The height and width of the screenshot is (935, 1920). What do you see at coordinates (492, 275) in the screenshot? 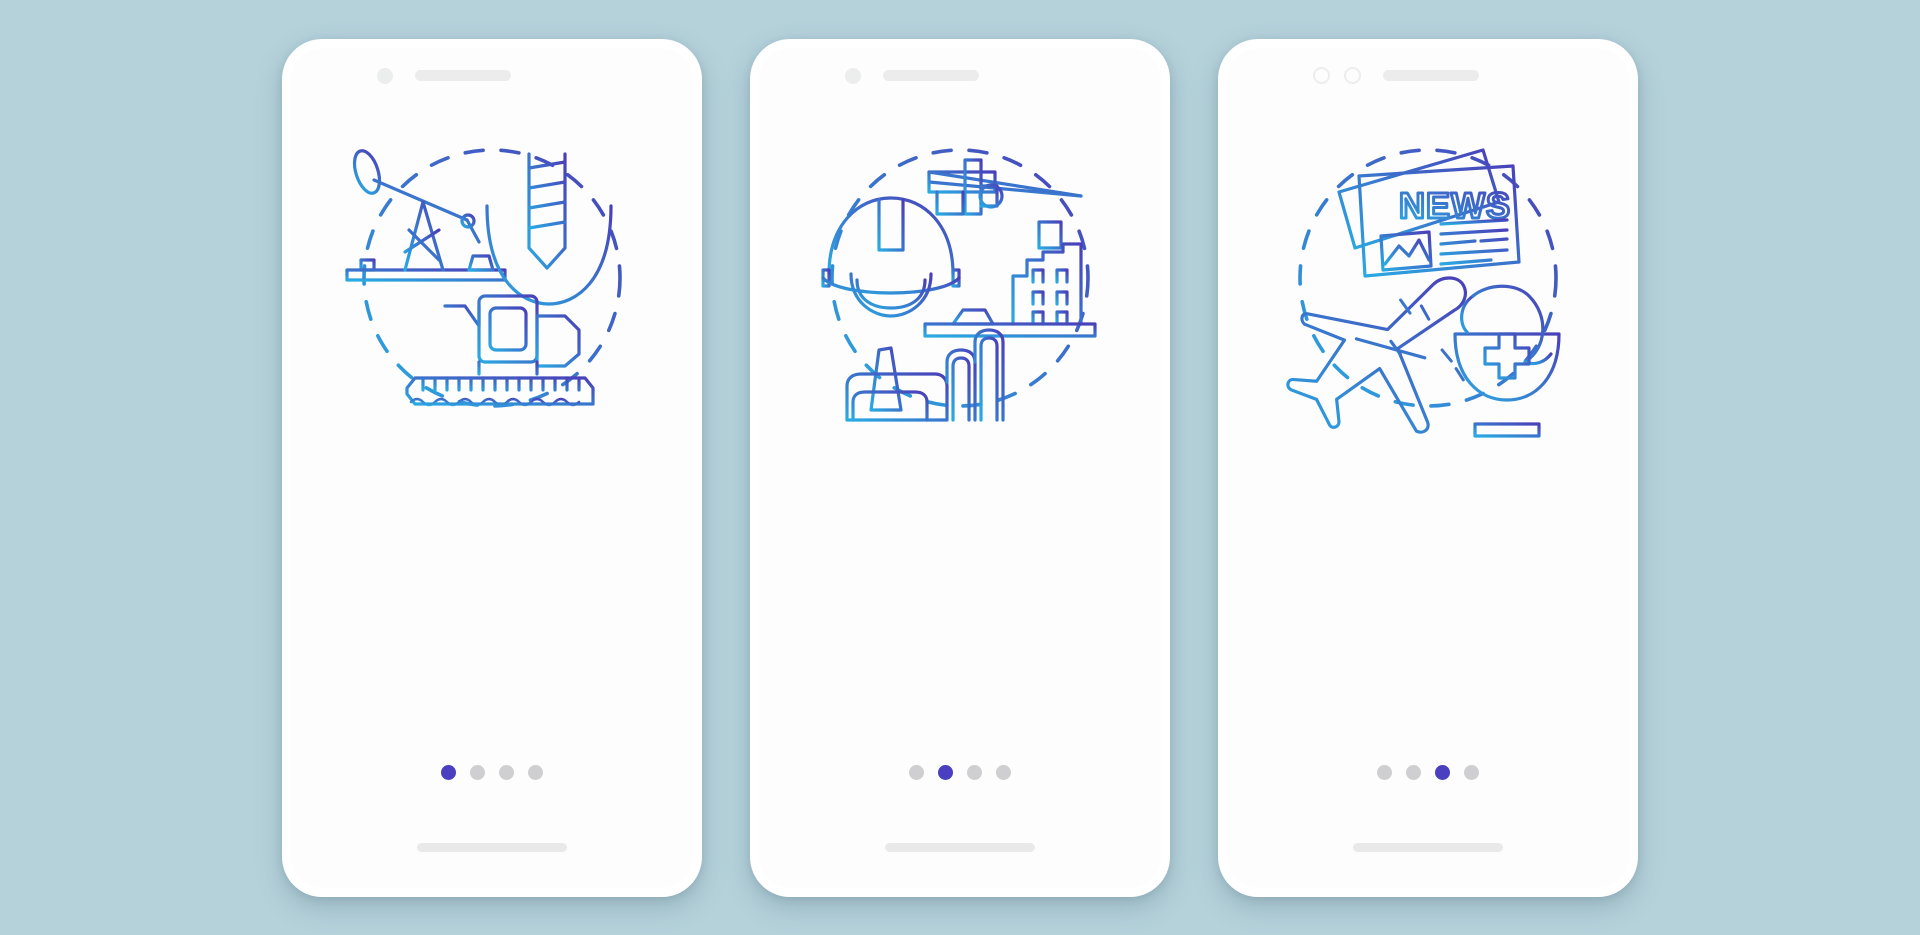
I see `primary-sector-icons-illustration` at bounding box center [492, 275].